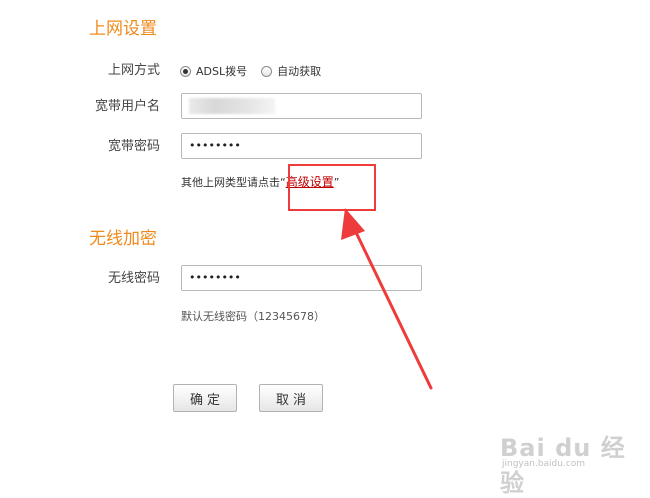  I want to click on watermark-url: jingyan.baidu.com, so click(544, 464).